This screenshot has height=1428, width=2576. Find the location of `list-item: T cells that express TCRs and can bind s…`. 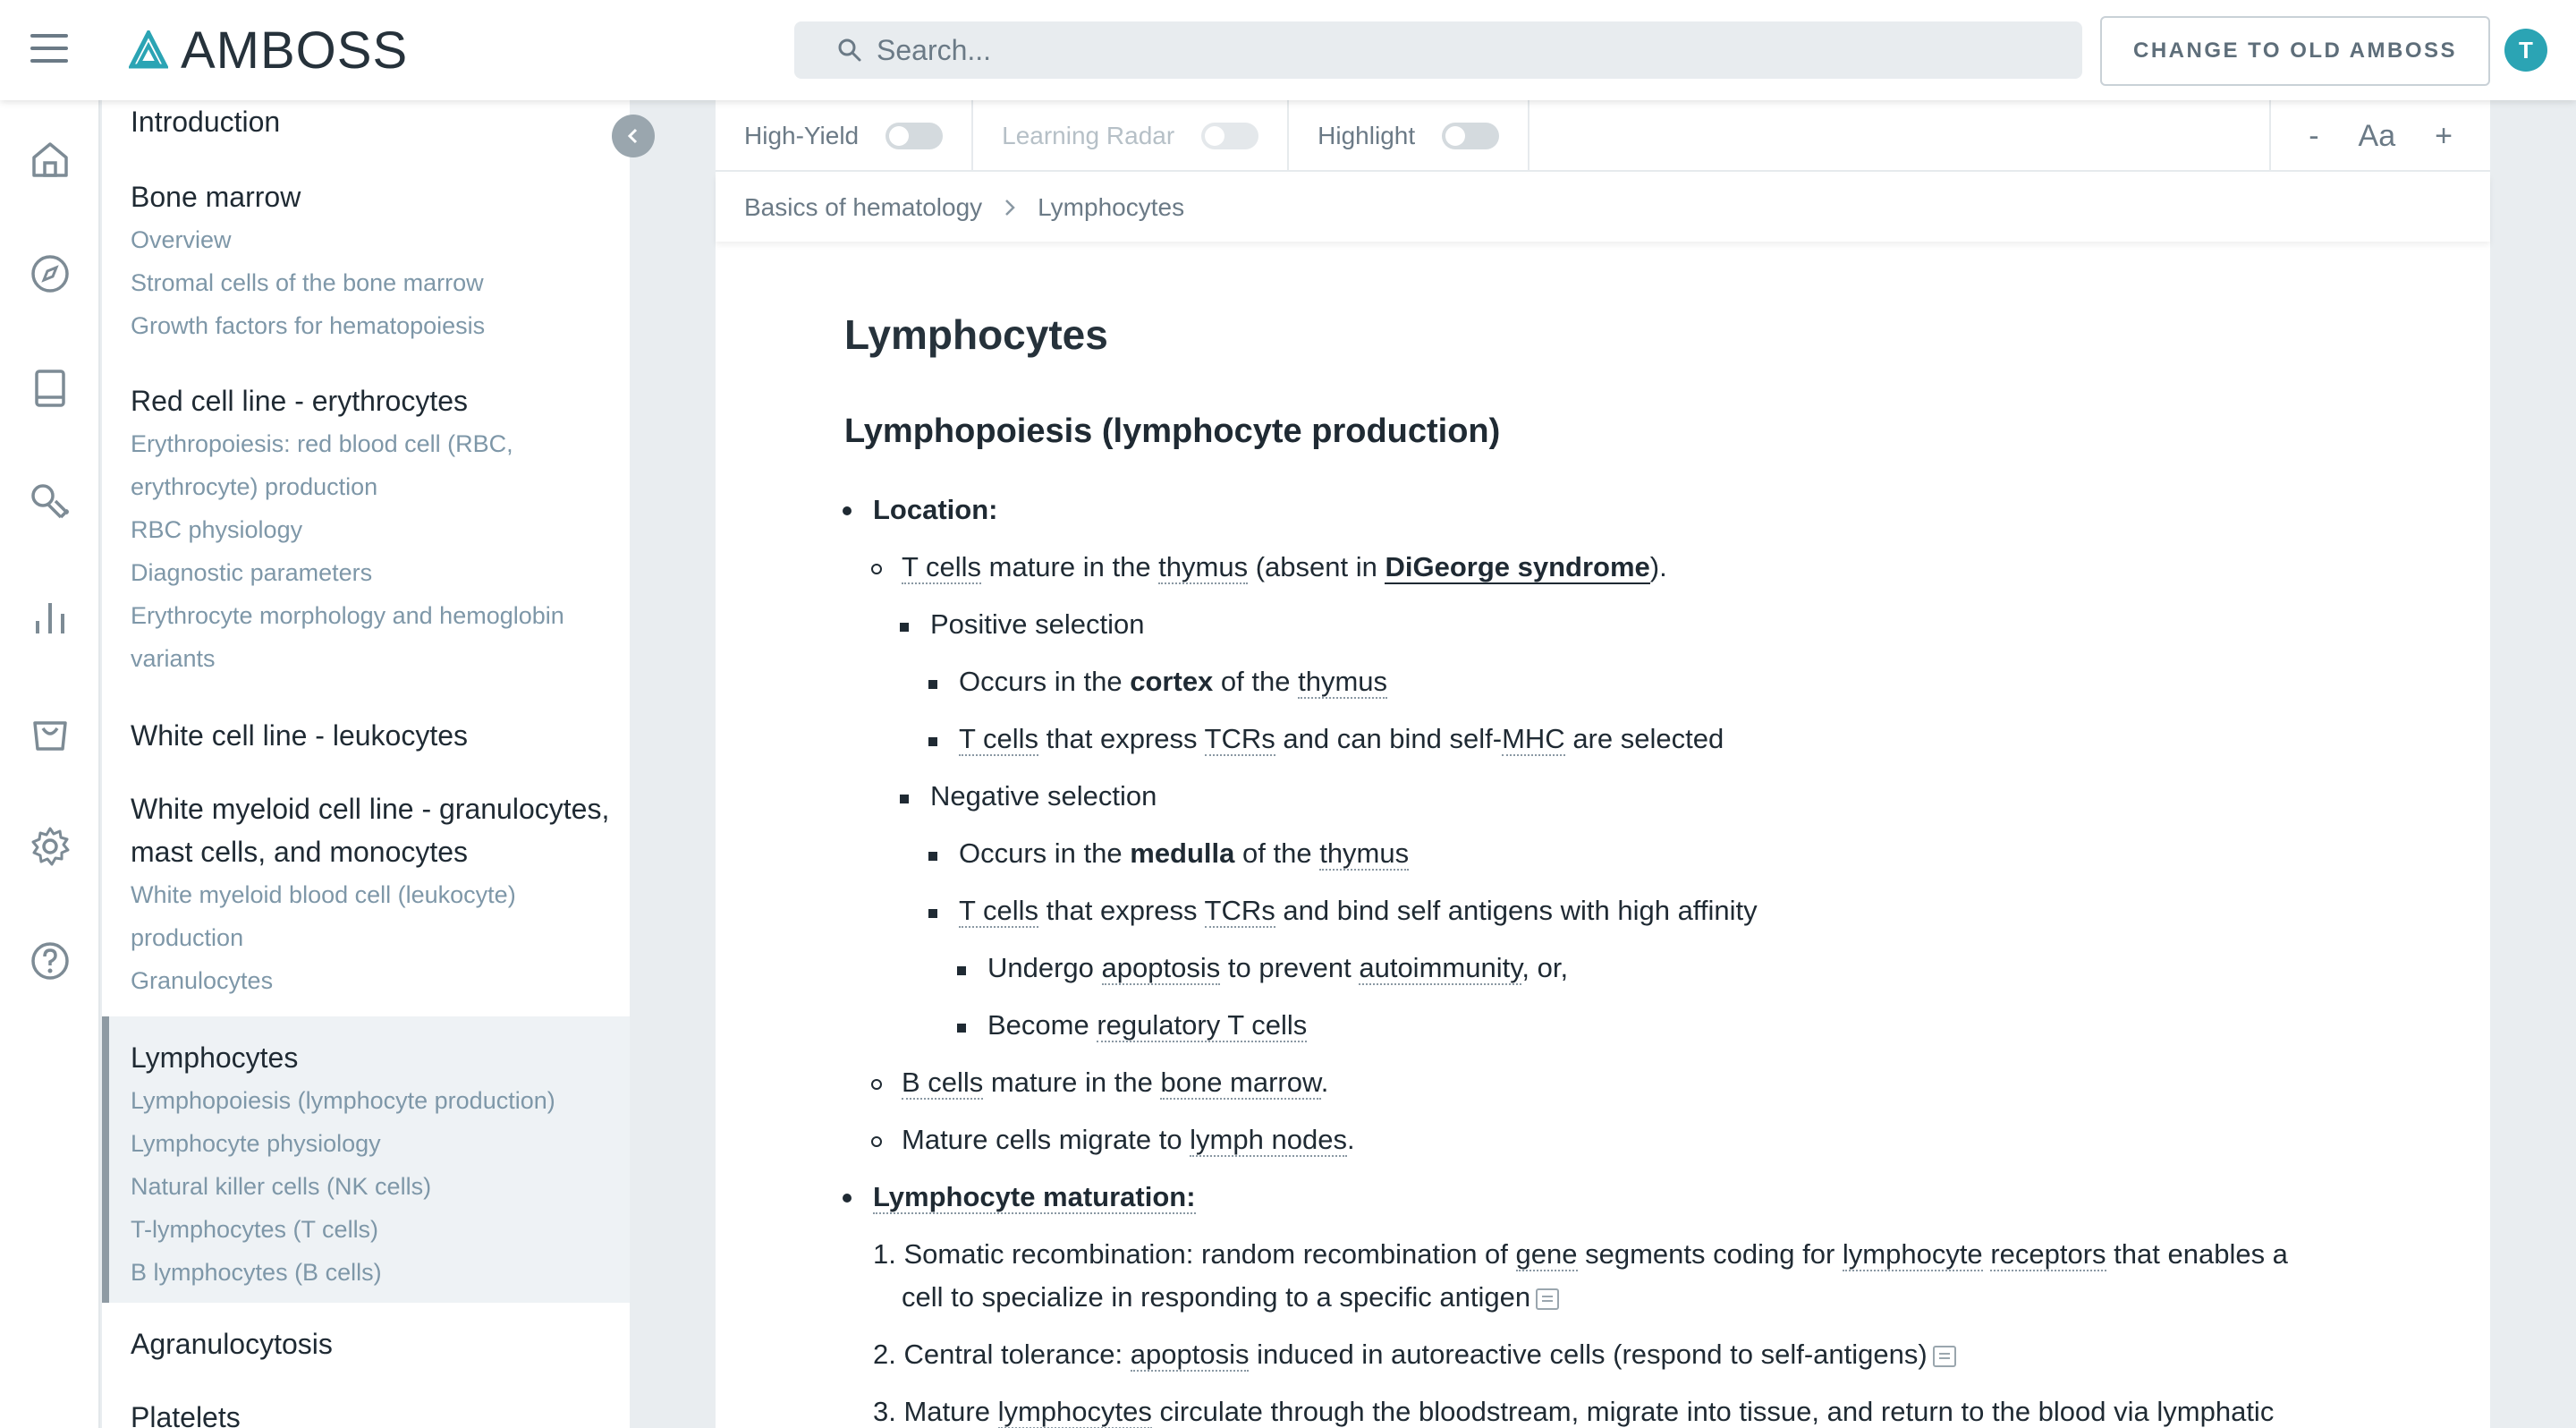

list-item: T cells that express TCRs and can bind s… is located at coordinates (1341, 739).